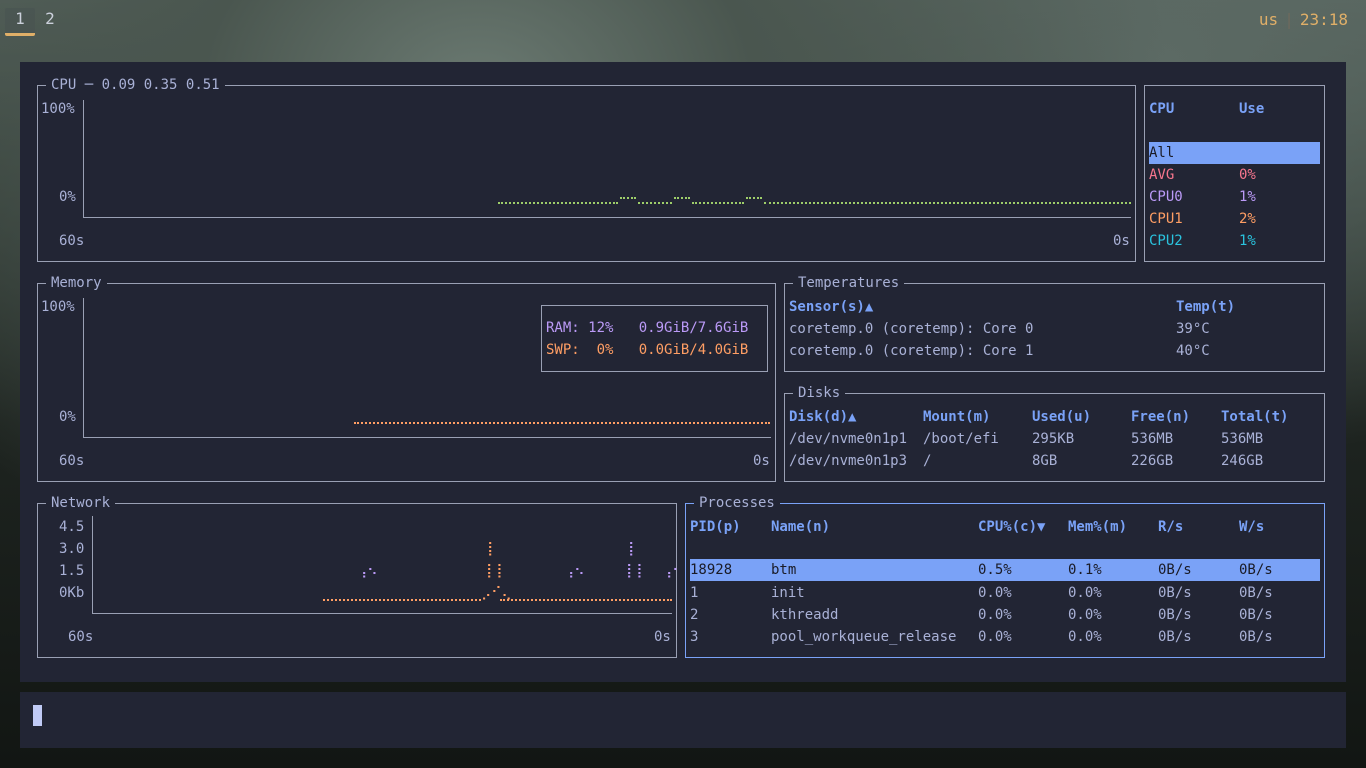  Describe the element at coordinates (1161, 109) in the screenshot. I see `cpu-legend-header-cpu: CPU` at that location.